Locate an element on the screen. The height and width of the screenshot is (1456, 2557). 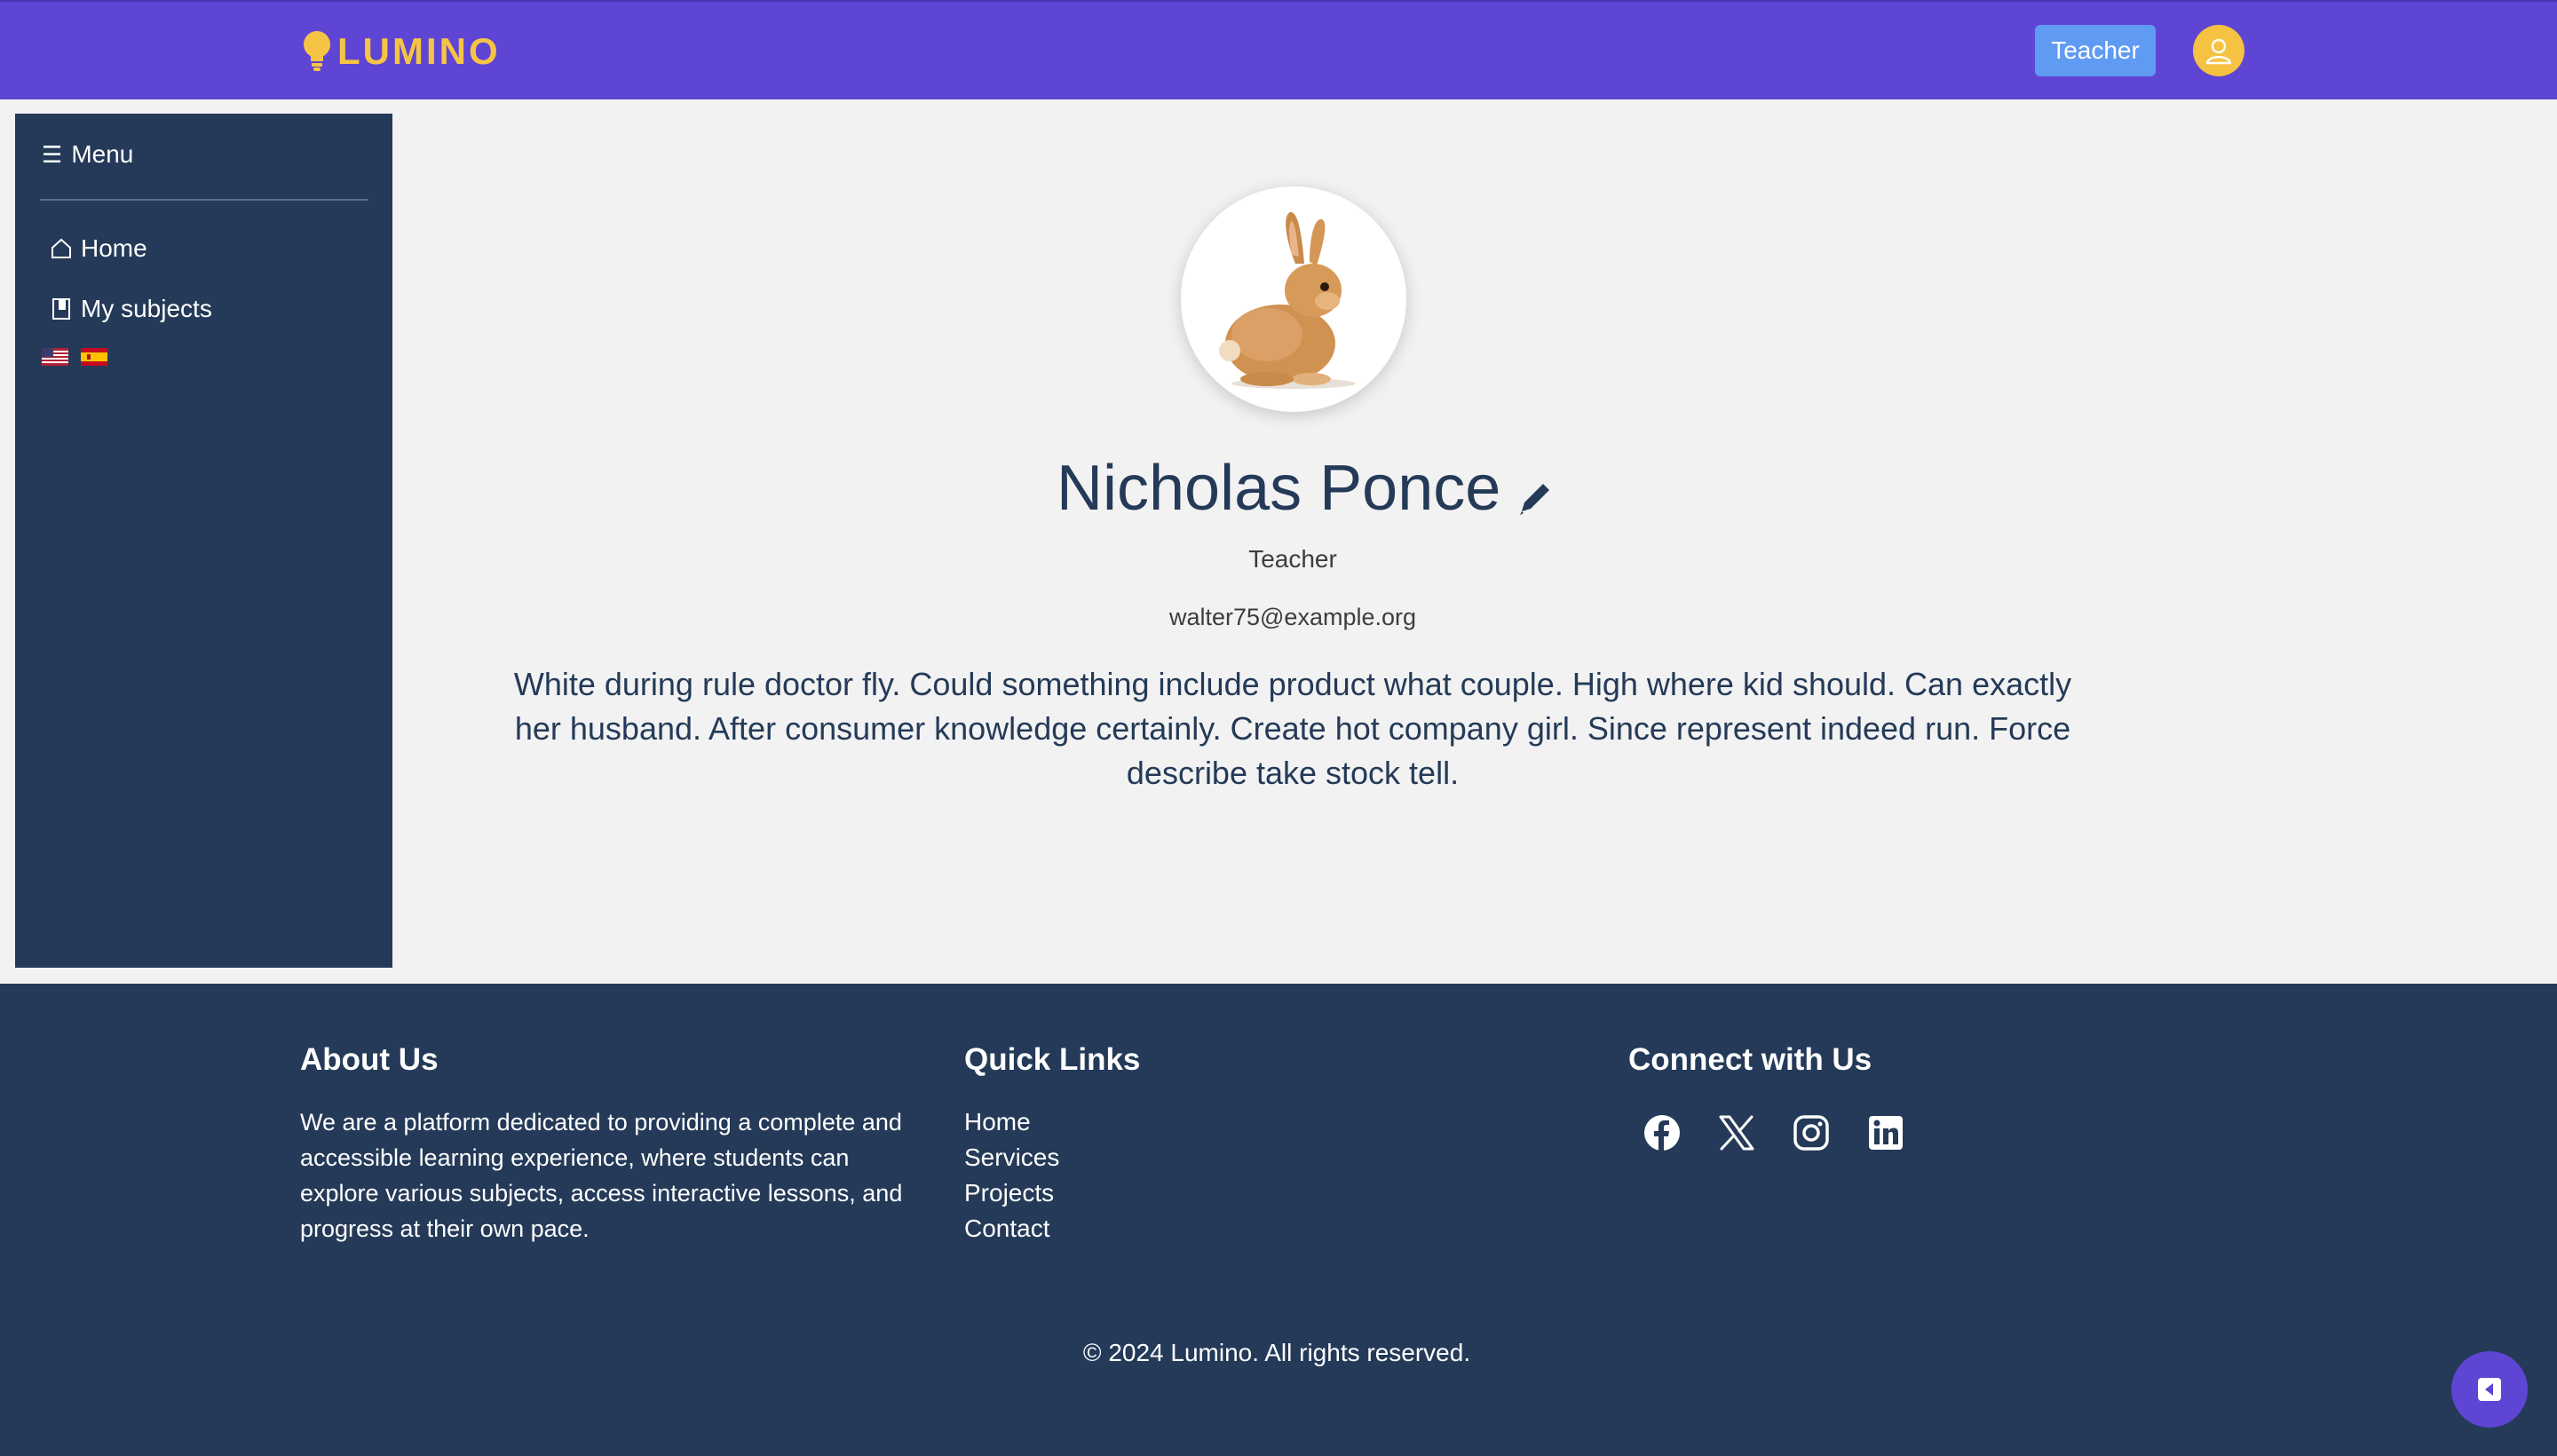
language-selector is located at coordinates (74, 357).